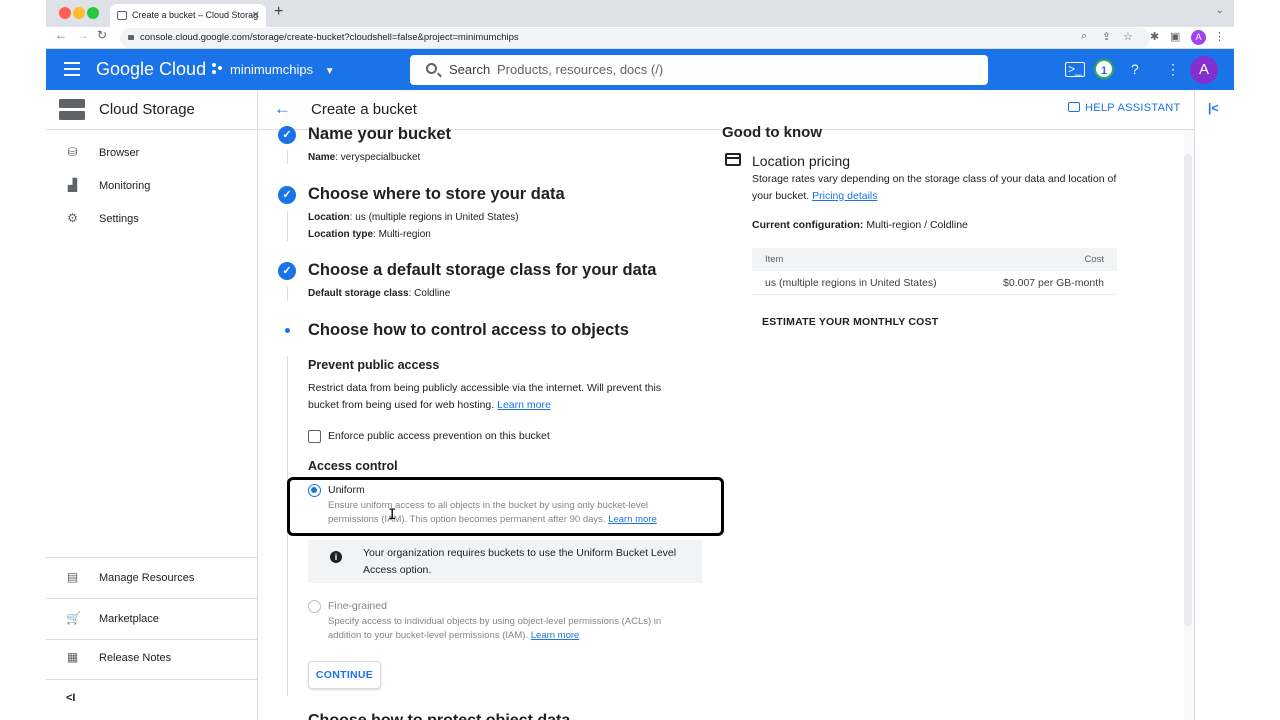  What do you see at coordinates (329, 71) in the screenshot?
I see `chevron-down-icon: ▼` at bounding box center [329, 71].